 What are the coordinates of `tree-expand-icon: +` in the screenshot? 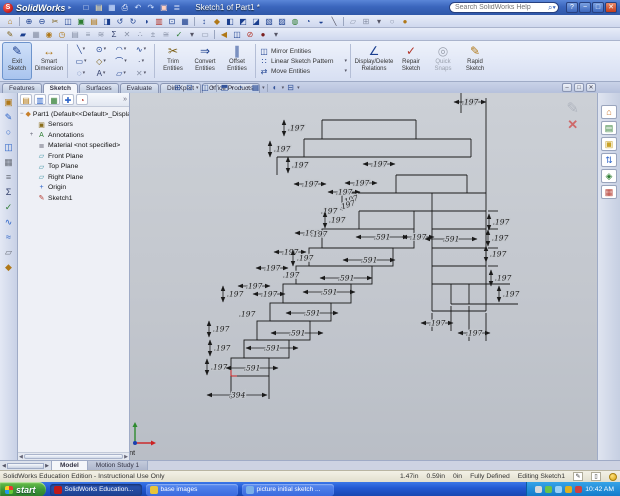 It's located at (31, 135).